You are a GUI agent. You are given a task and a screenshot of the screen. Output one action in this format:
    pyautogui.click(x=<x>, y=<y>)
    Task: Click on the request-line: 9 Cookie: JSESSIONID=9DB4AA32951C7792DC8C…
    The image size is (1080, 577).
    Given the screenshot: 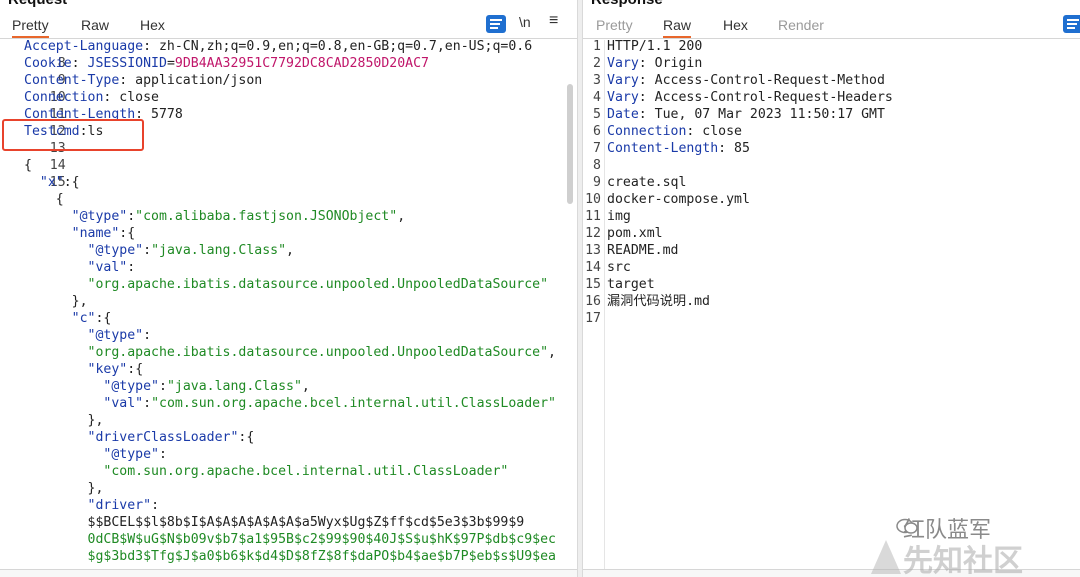 What is the action you would take?
    pyautogui.click(x=226, y=72)
    